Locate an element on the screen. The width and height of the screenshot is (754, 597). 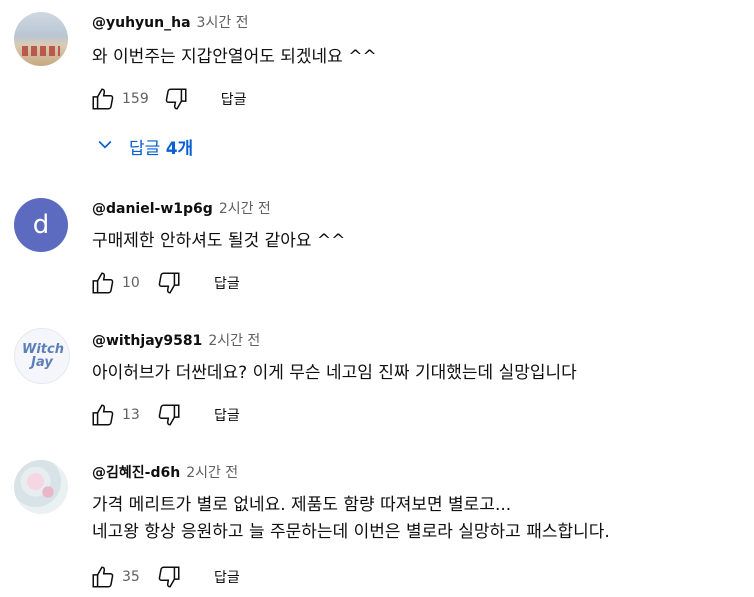
comment-text: 와 이번주는 지갑안열어도 되겠네요 ^^ is located at coordinates (234, 57).